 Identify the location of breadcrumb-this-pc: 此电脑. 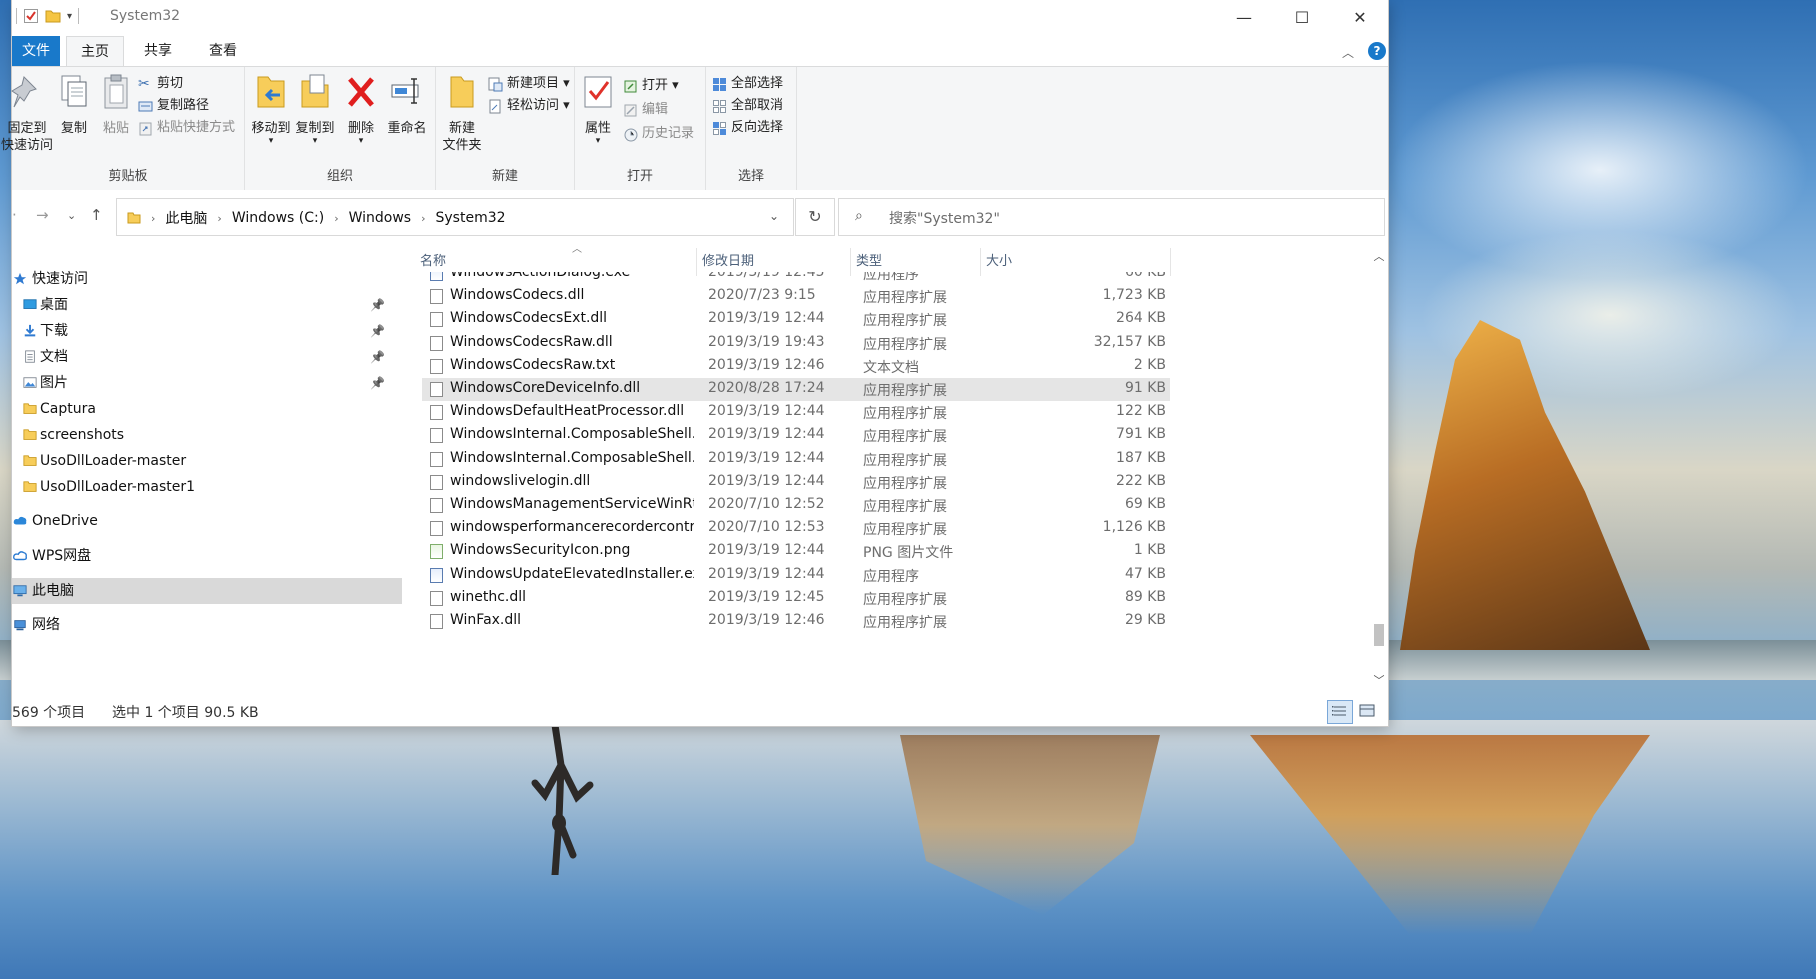
(186, 218).